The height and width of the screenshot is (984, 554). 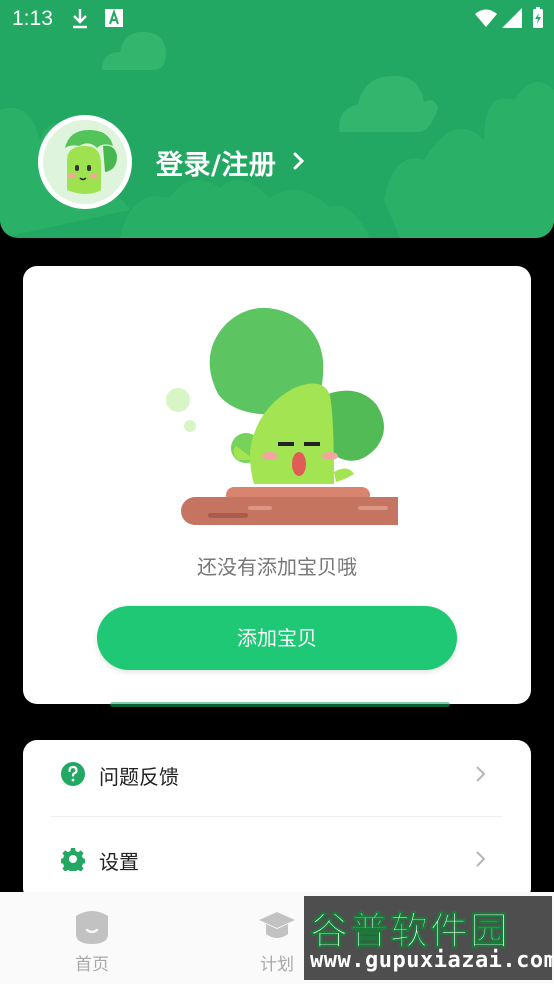 What do you see at coordinates (92, 965) in the screenshot?
I see `nav-label-home: 首页` at bounding box center [92, 965].